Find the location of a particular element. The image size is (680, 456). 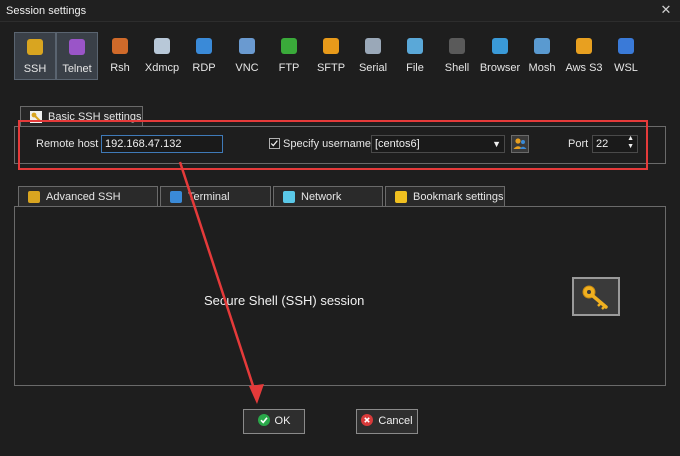

ok-button: OK is located at coordinates (274, 421).